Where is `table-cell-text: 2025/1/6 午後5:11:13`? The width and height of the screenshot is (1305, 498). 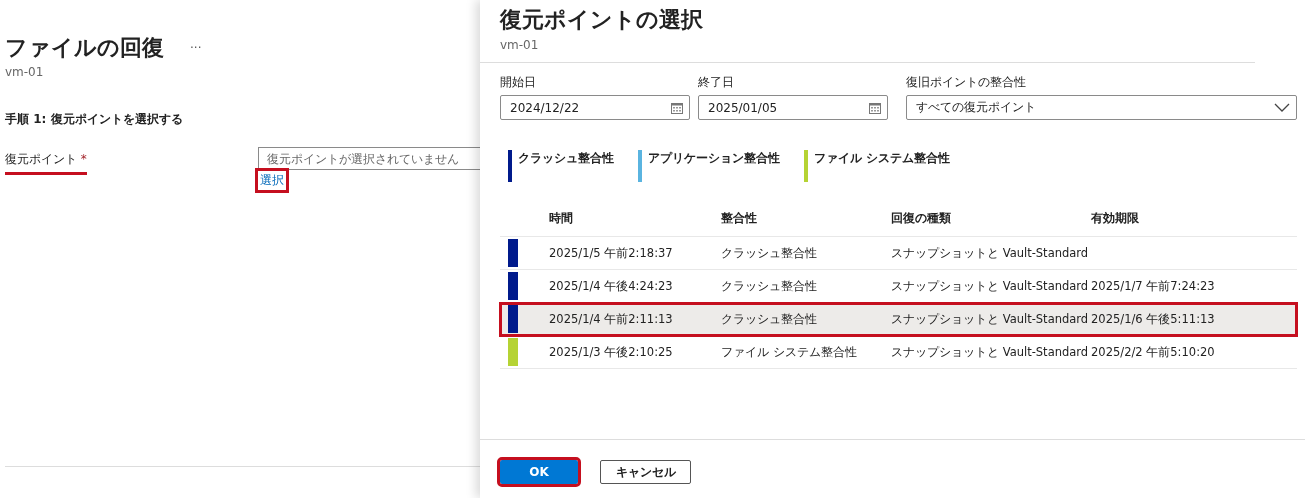
table-cell-text: 2025/1/6 午後5:11:13 is located at coordinates (1153, 319).